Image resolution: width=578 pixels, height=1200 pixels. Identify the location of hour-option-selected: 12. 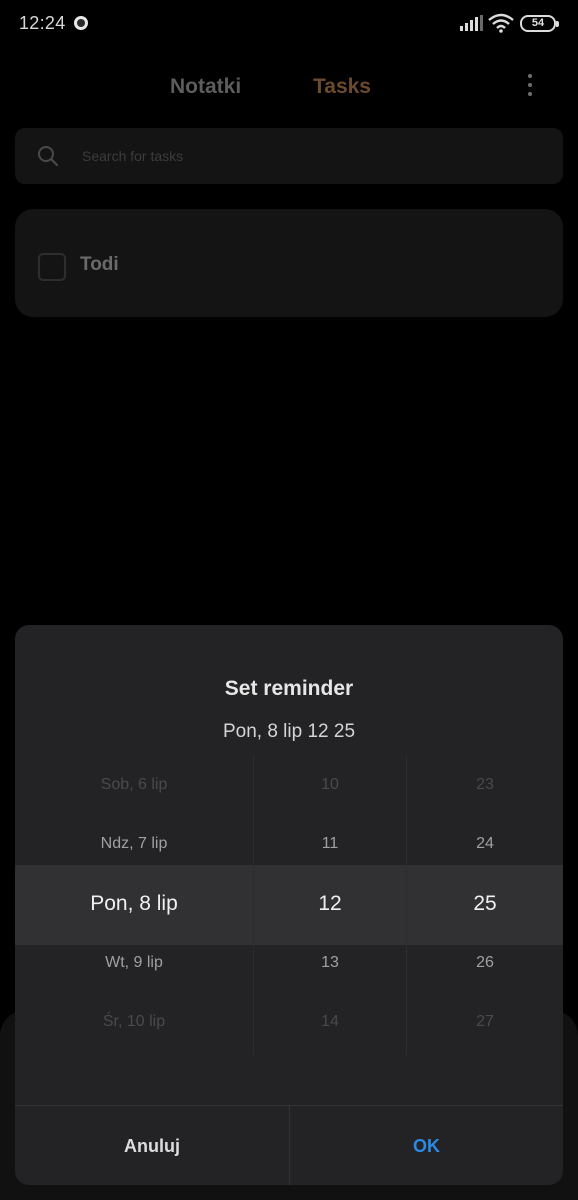
(330, 904).